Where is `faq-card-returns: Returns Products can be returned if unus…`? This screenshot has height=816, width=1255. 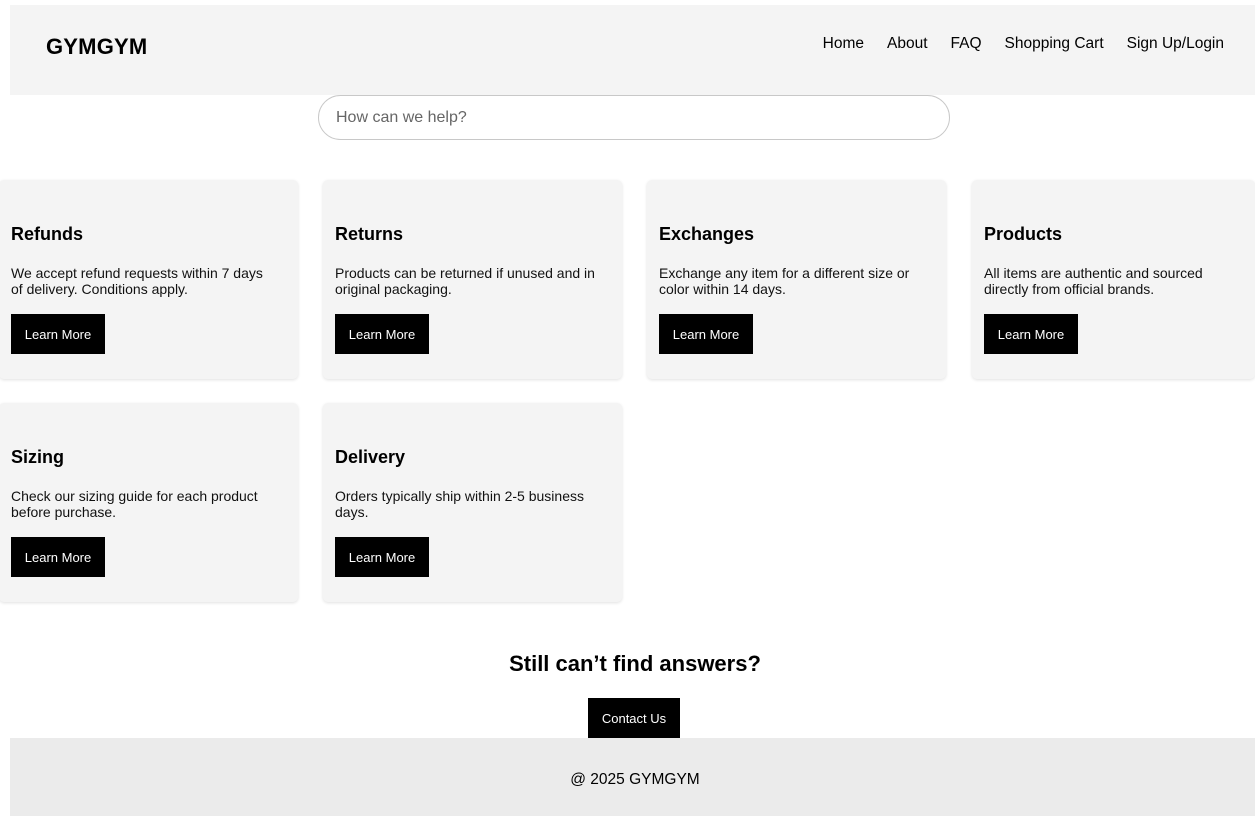 faq-card-returns: Returns Products can be returned if unus… is located at coordinates (472, 279).